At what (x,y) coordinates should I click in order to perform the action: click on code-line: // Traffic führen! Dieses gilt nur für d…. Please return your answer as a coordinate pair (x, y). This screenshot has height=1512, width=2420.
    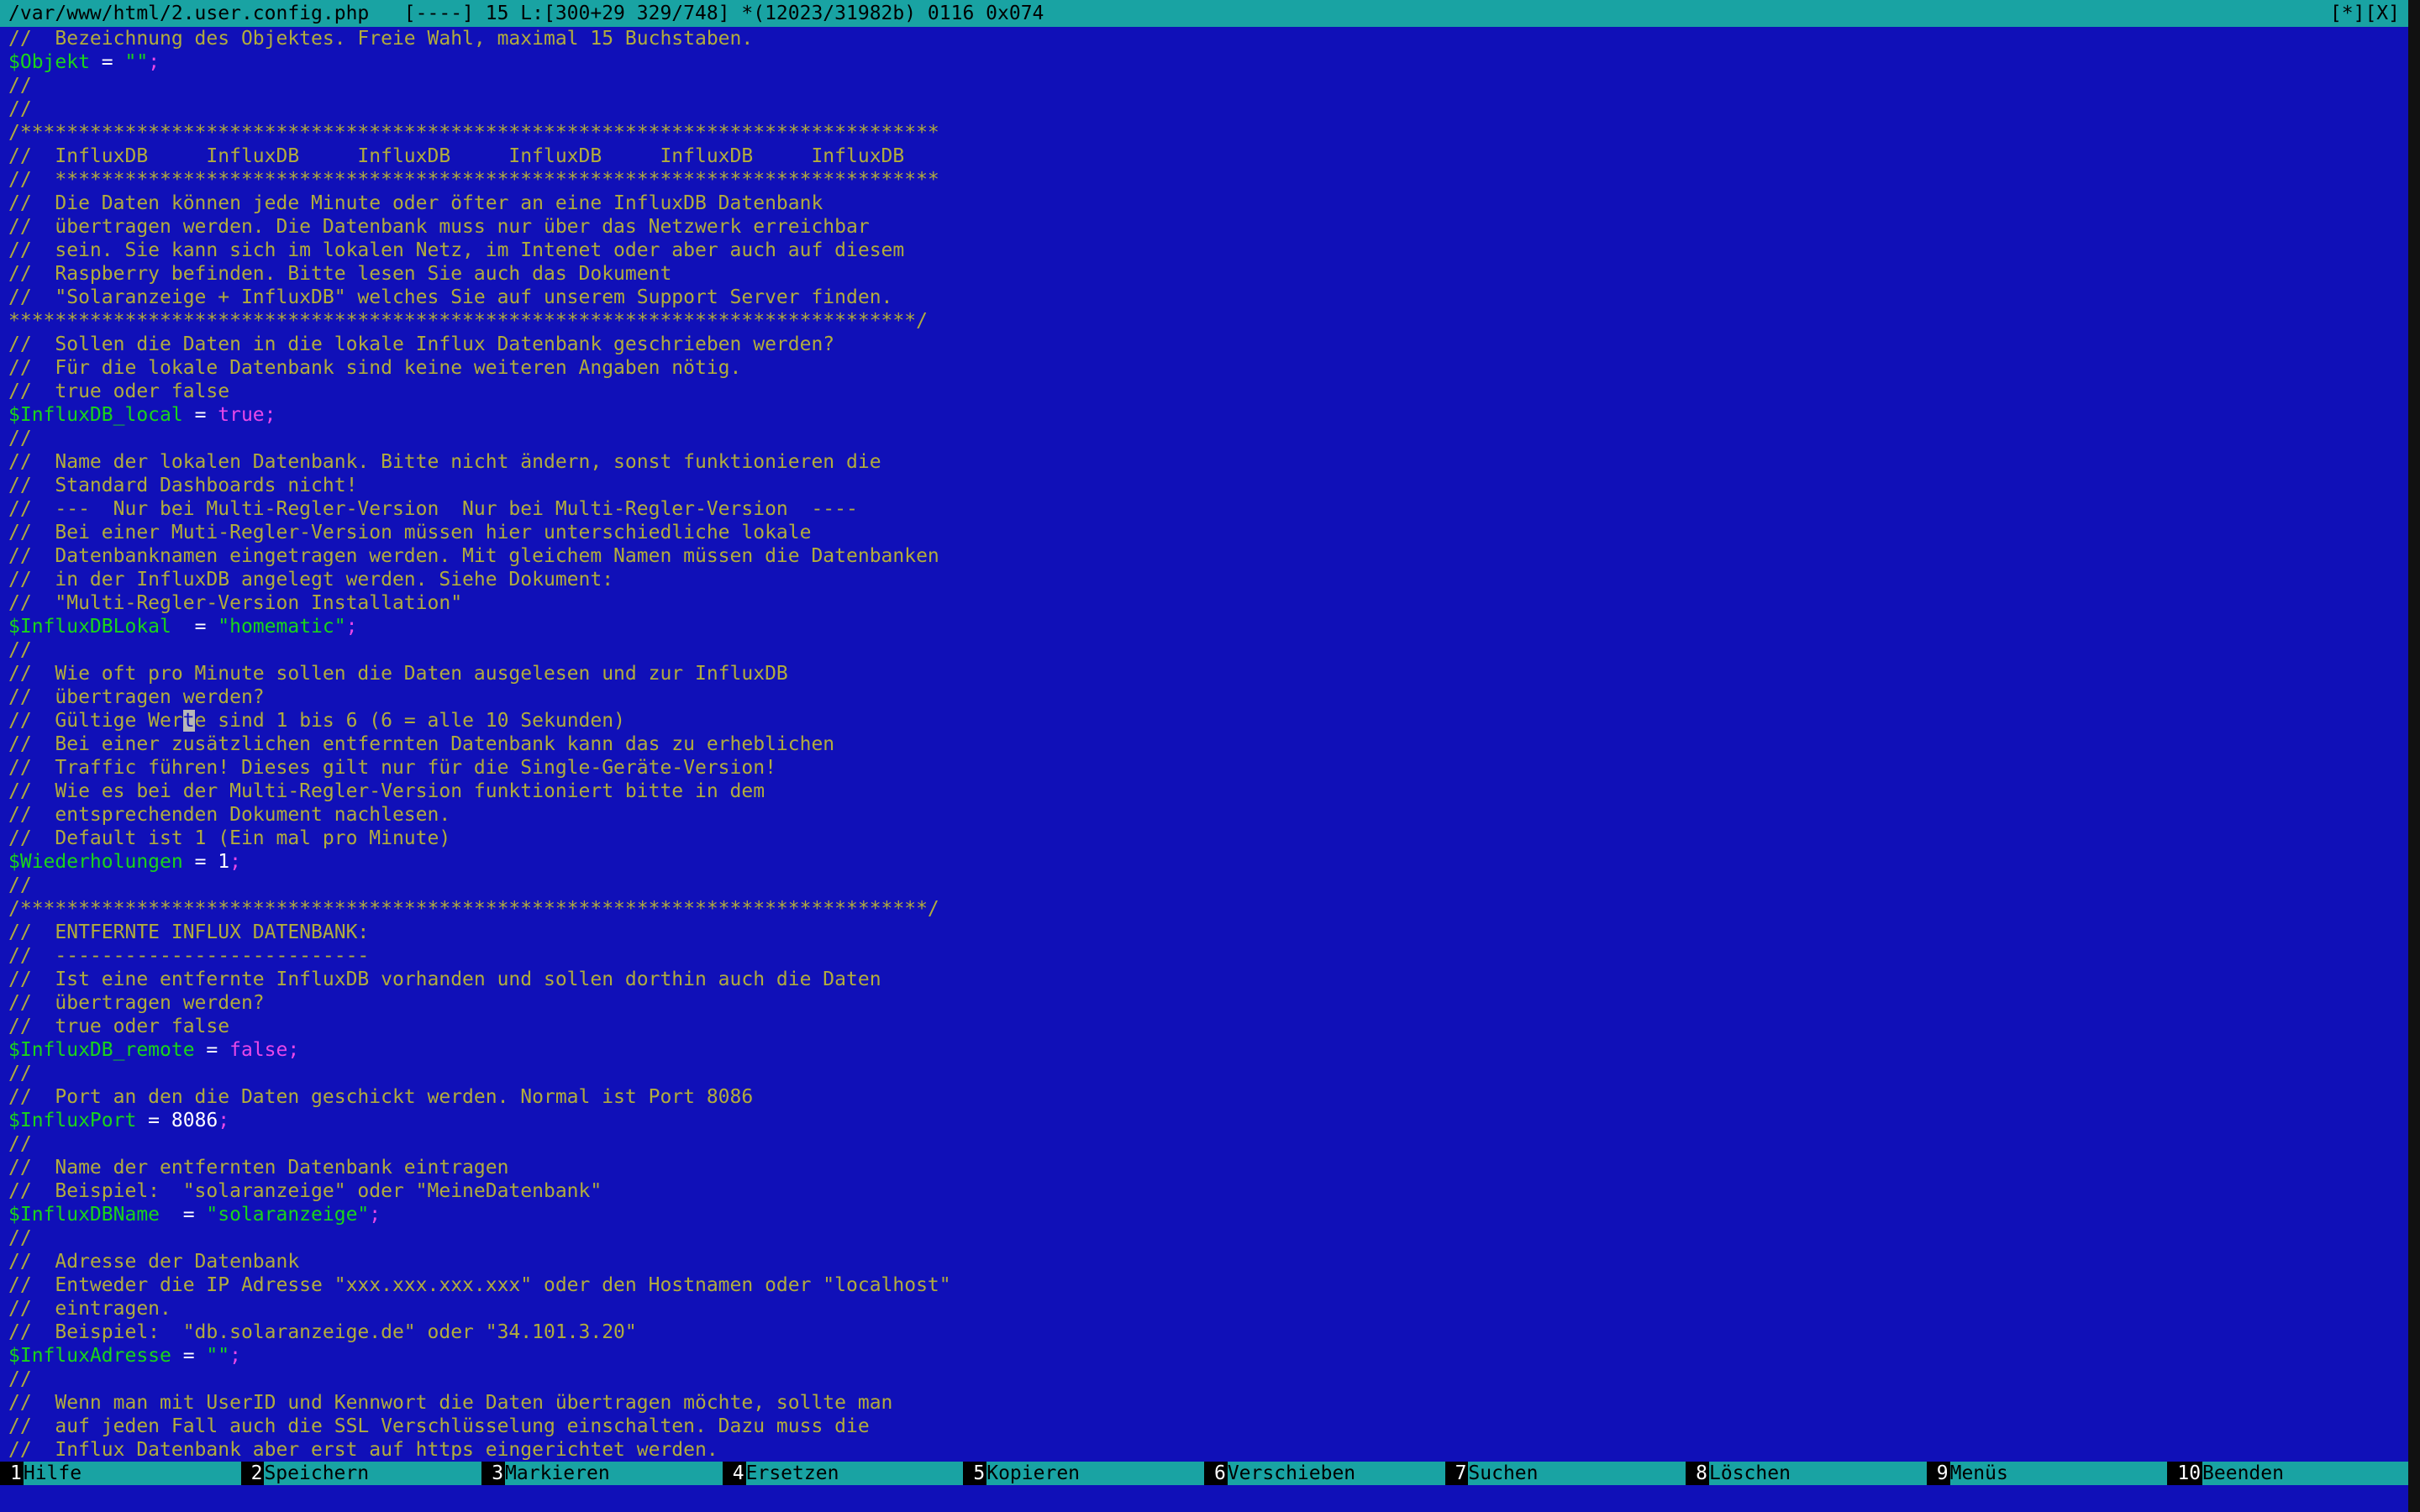
    Looking at the image, I should click on (1205, 768).